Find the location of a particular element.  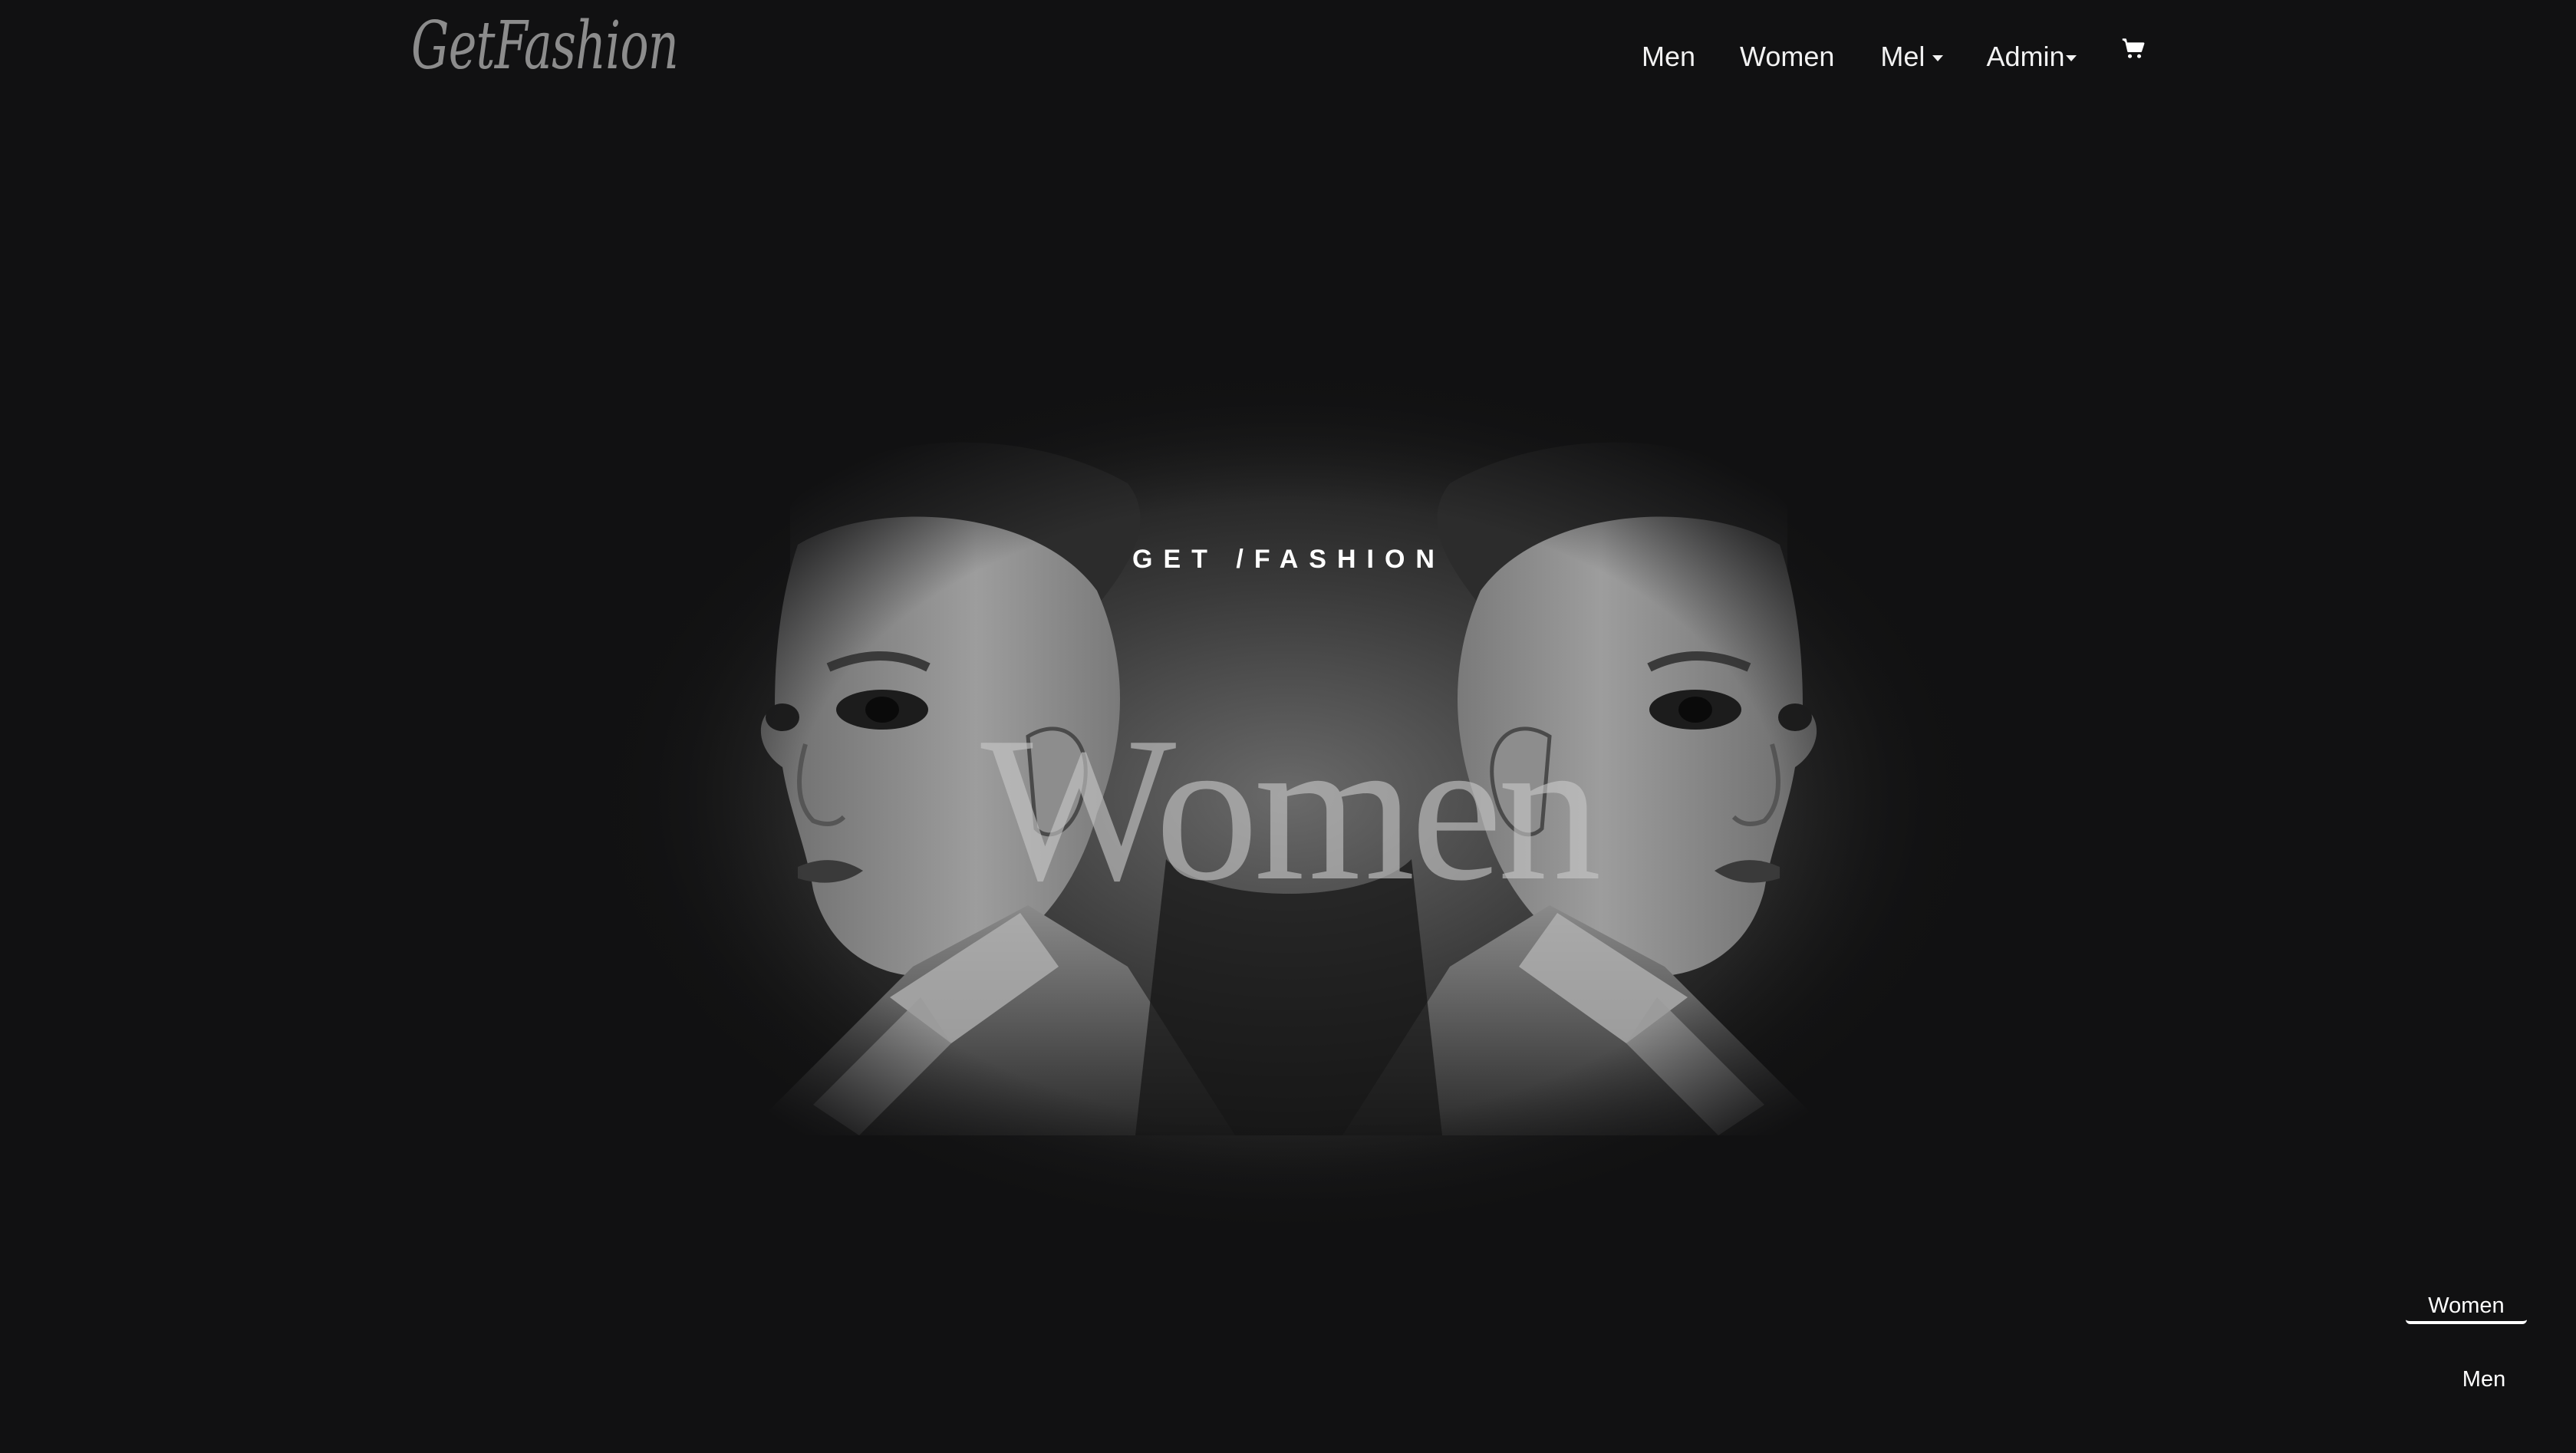

brand-logo: GetFashion is located at coordinates (545, 46).